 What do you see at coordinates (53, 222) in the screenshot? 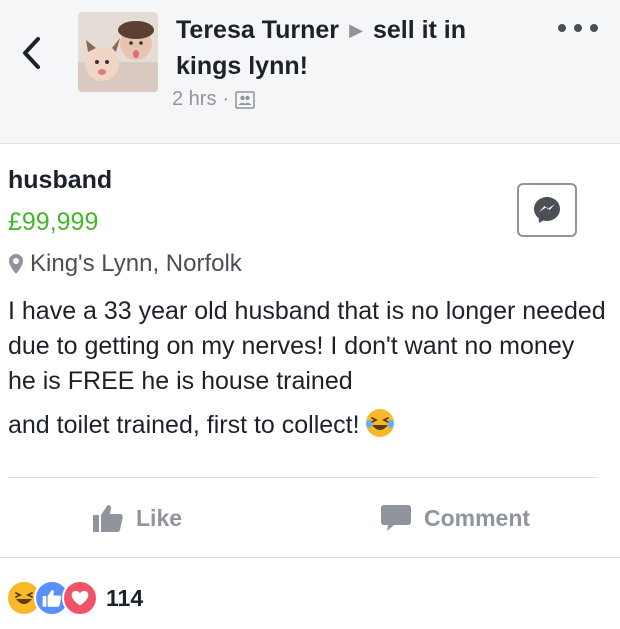
I see `listing-price: £99,999` at bounding box center [53, 222].